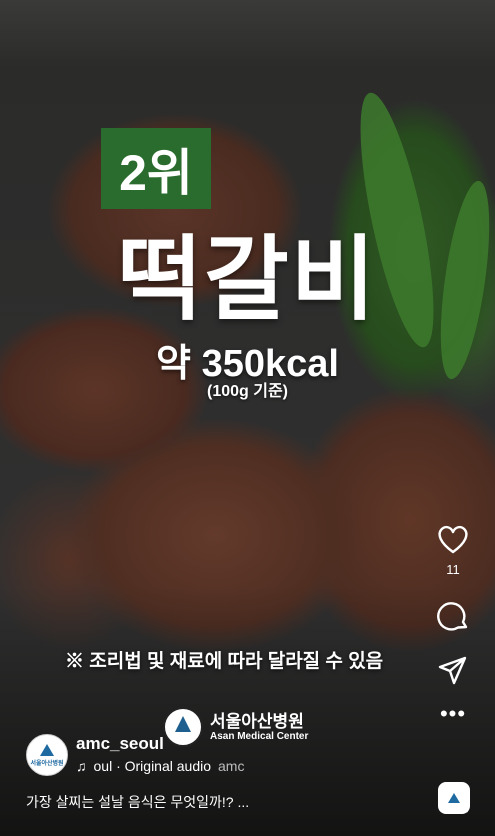 The height and width of the screenshot is (836, 495). I want to click on music-note-icon: ♫, so click(81, 766).